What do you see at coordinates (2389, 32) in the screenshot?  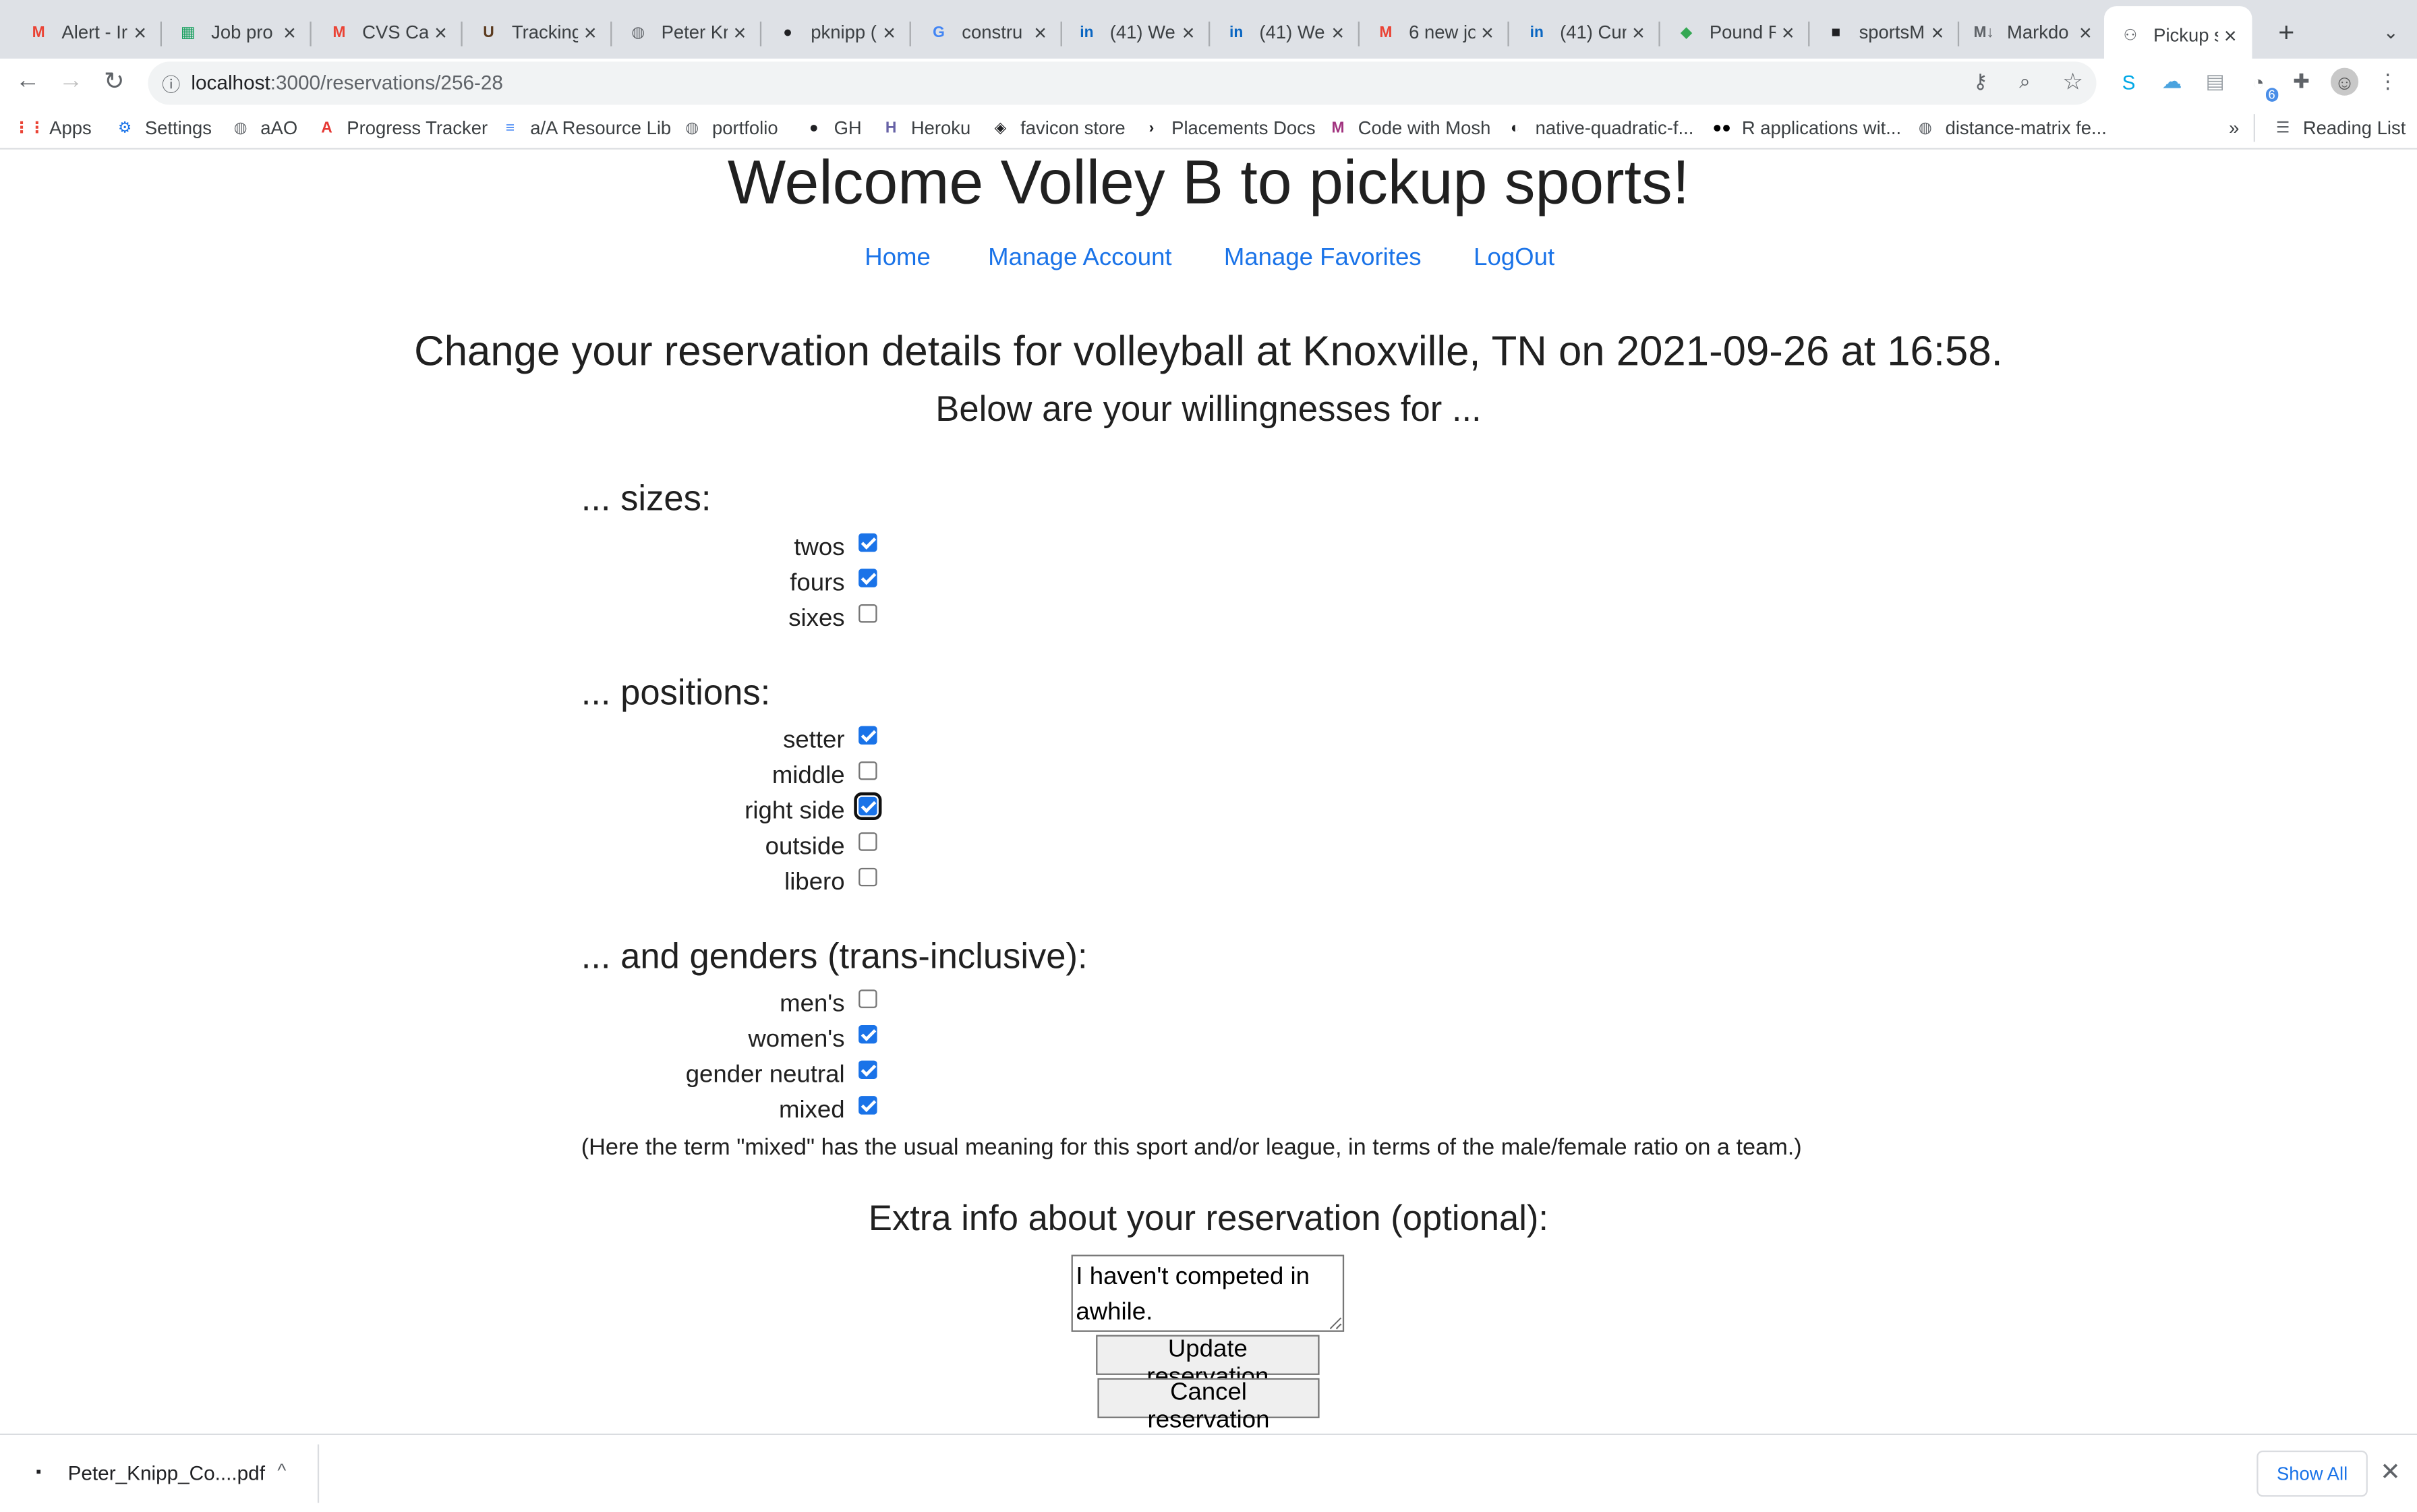 I see `tab-search-icon: ⌄` at bounding box center [2389, 32].